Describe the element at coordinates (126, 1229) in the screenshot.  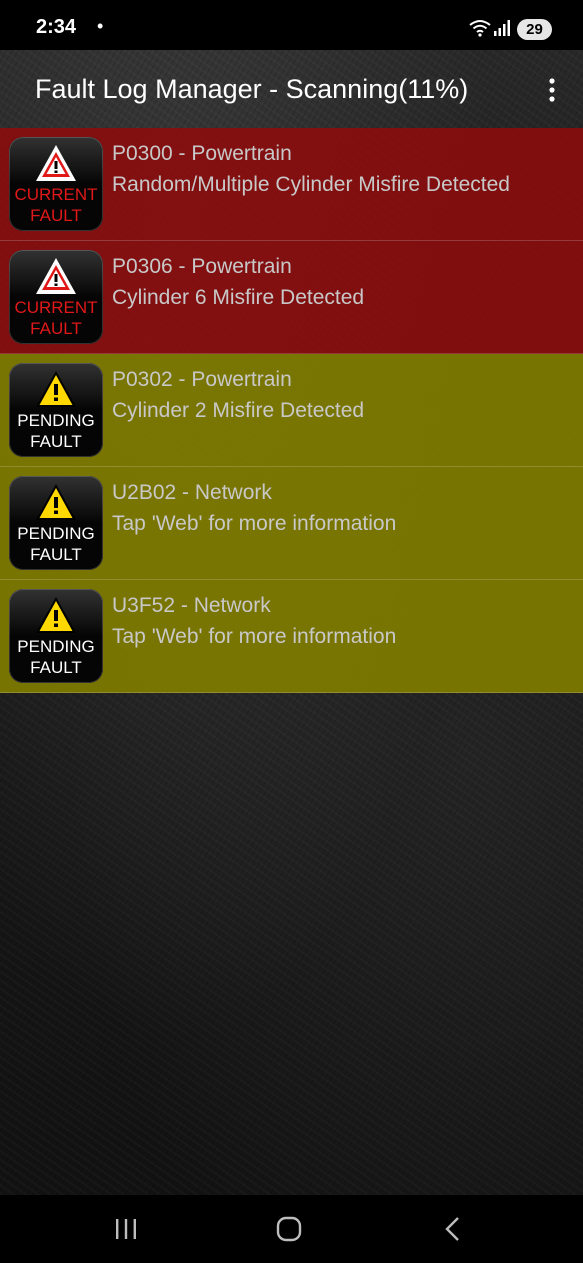
I see `recents-icon` at that location.